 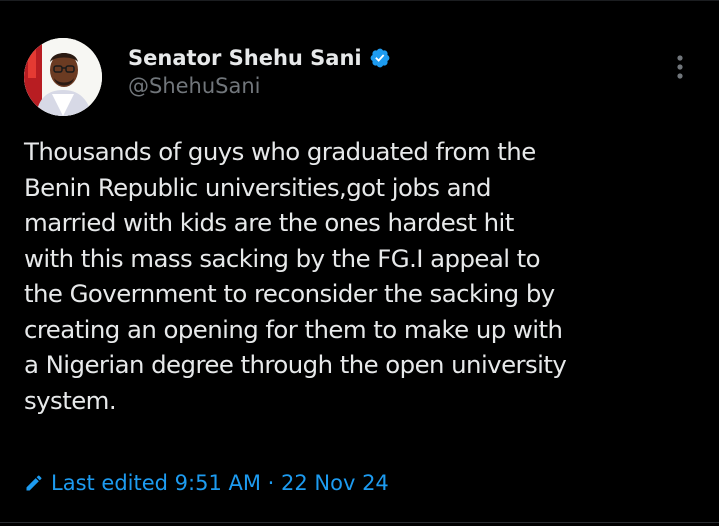 I want to click on pencil-icon, so click(x=34, y=483).